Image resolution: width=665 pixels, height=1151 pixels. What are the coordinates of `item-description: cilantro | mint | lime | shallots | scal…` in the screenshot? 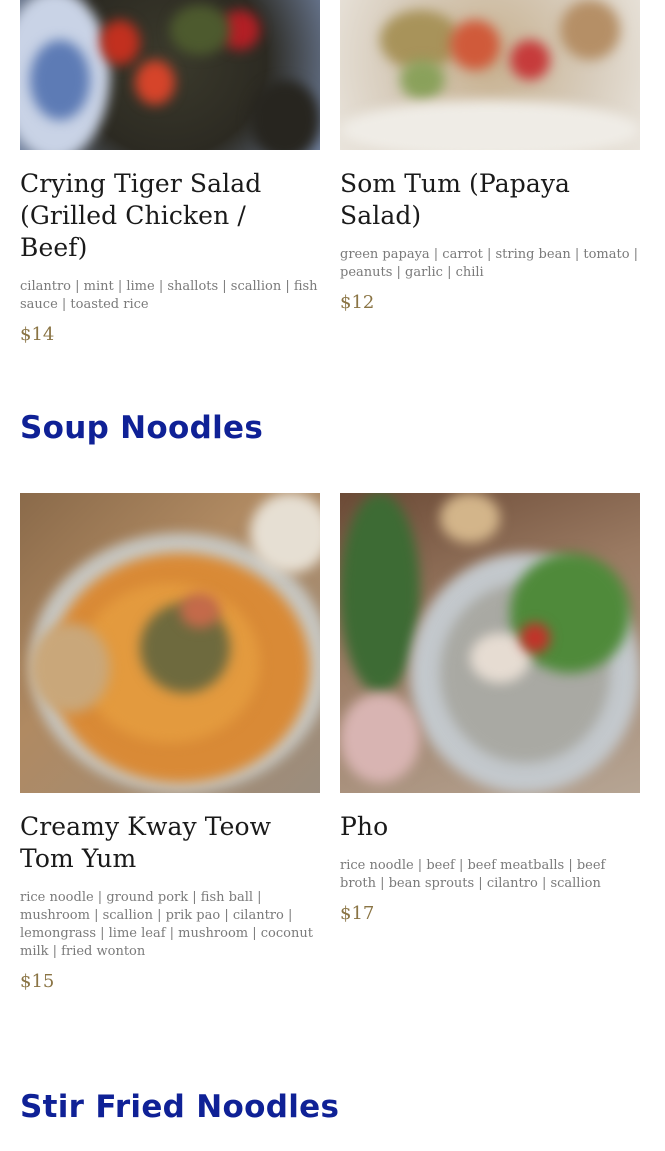 It's located at (169, 295).